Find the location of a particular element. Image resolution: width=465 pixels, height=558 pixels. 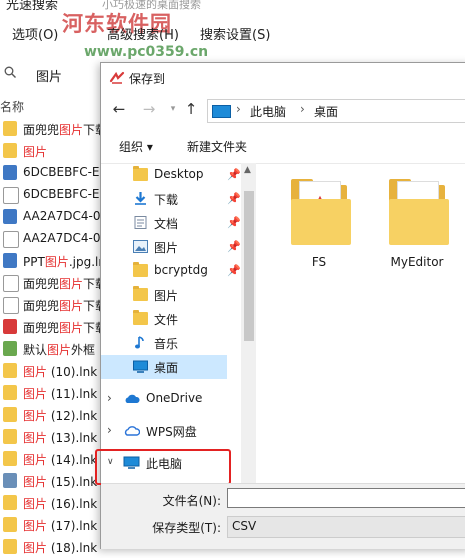

nav-item-bcryptdg: bcryptdg 📌 is located at coordinates (171, 271).